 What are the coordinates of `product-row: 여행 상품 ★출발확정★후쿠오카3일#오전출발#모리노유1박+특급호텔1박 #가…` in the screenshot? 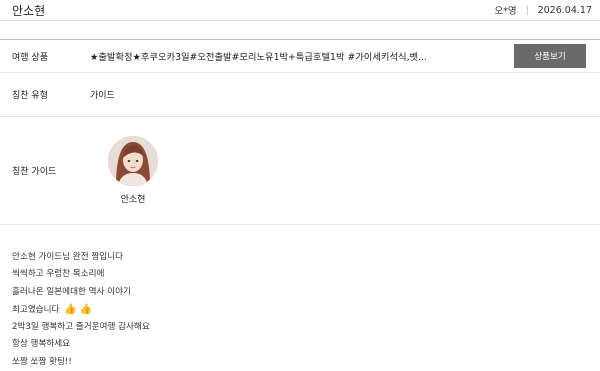 It's located at (300, 56).